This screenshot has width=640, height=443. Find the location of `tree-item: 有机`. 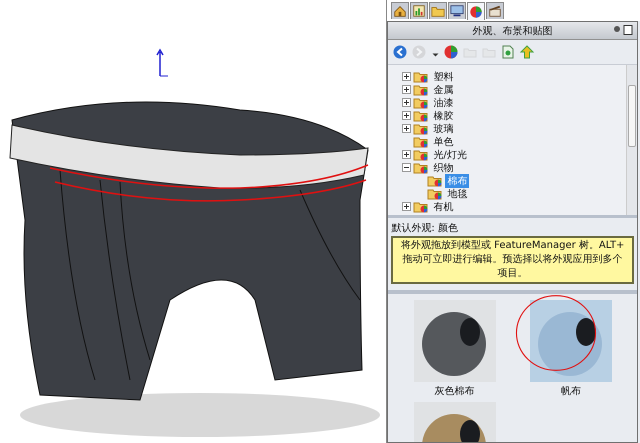

tree-item: 有机 is located at coordinates (443, 207).